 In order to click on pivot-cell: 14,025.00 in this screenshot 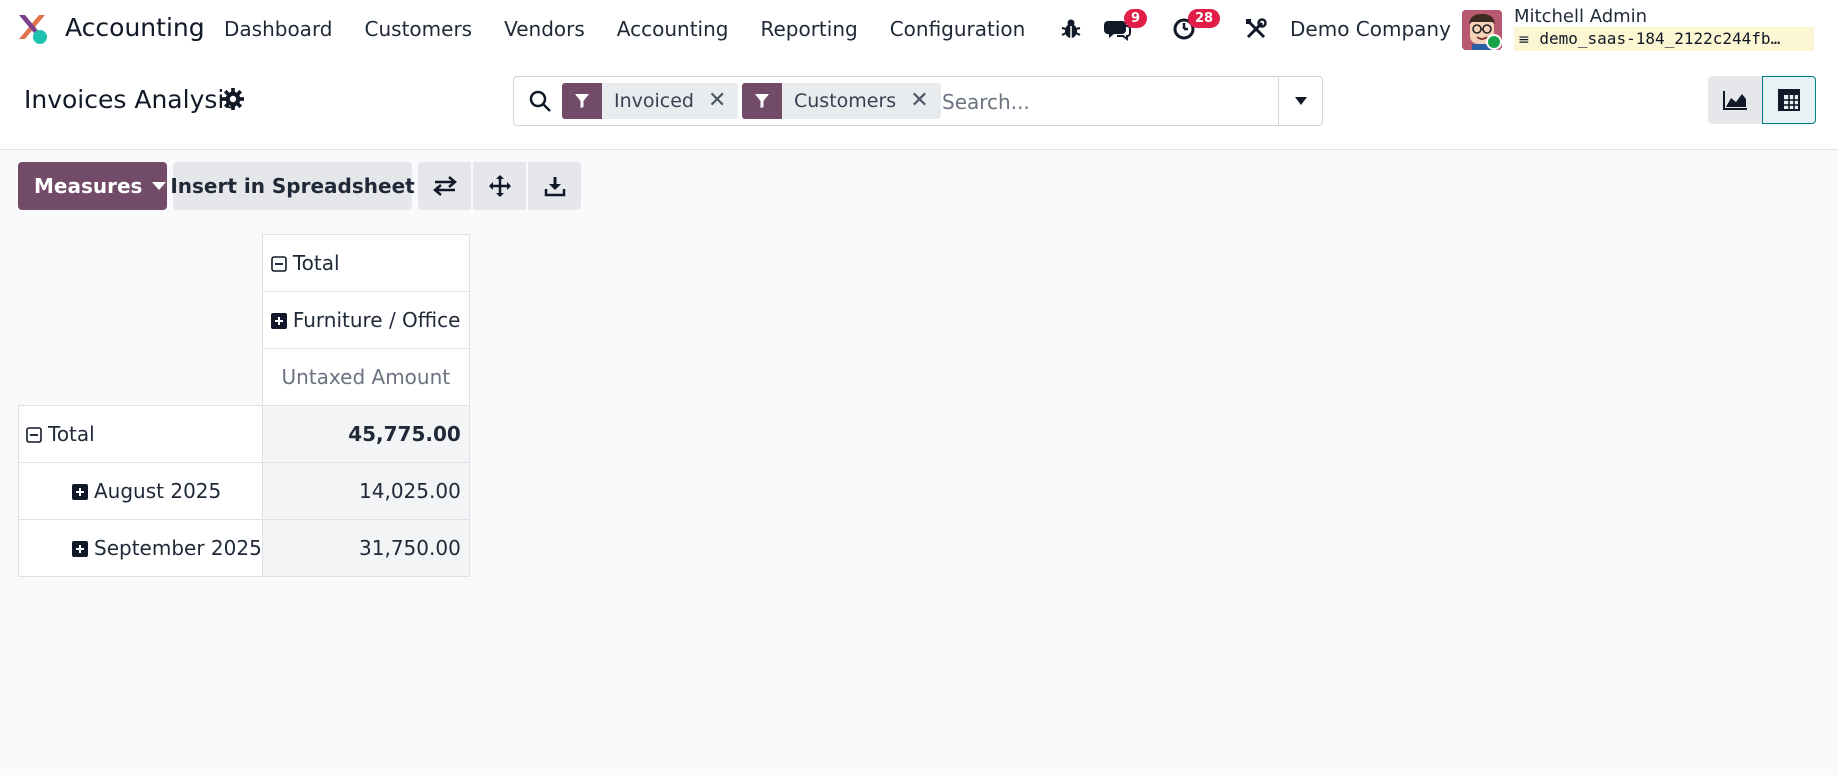, I will do `click(365, 491)`.